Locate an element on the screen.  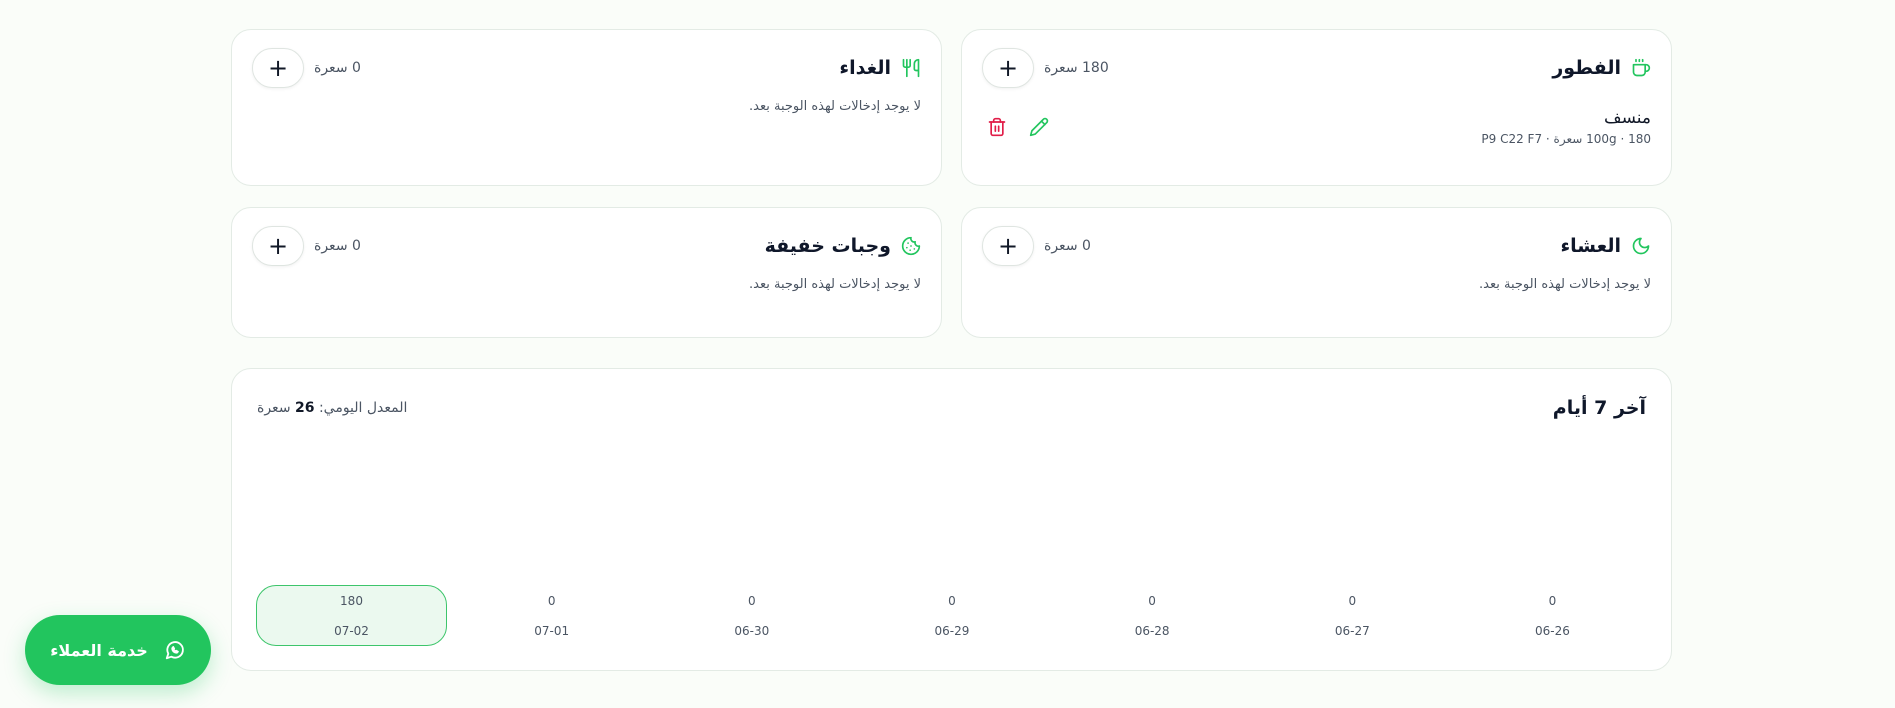
day-tile-07-02: 180 07-02 is located at coordinates (351, 615).